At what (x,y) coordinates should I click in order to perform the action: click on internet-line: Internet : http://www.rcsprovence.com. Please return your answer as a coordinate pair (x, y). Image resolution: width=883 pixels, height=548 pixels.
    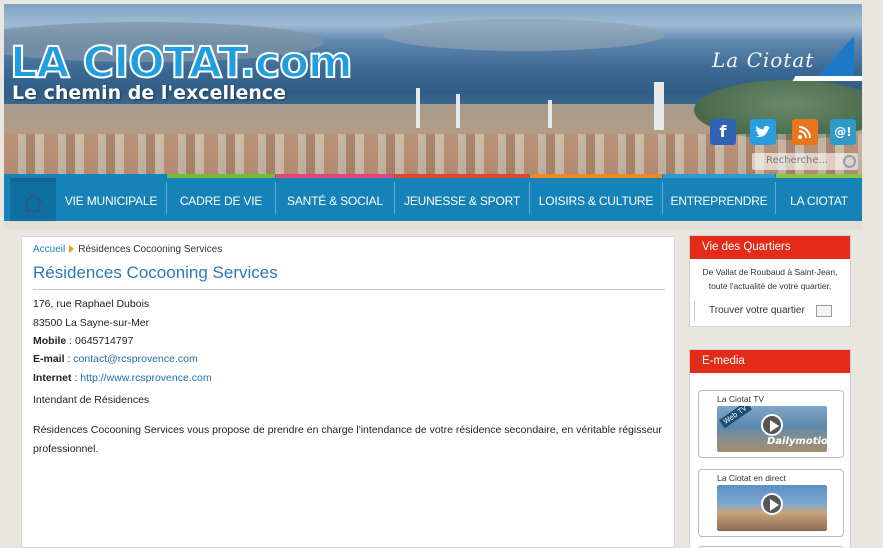
    Looking at the image, I should click on (122, 378).